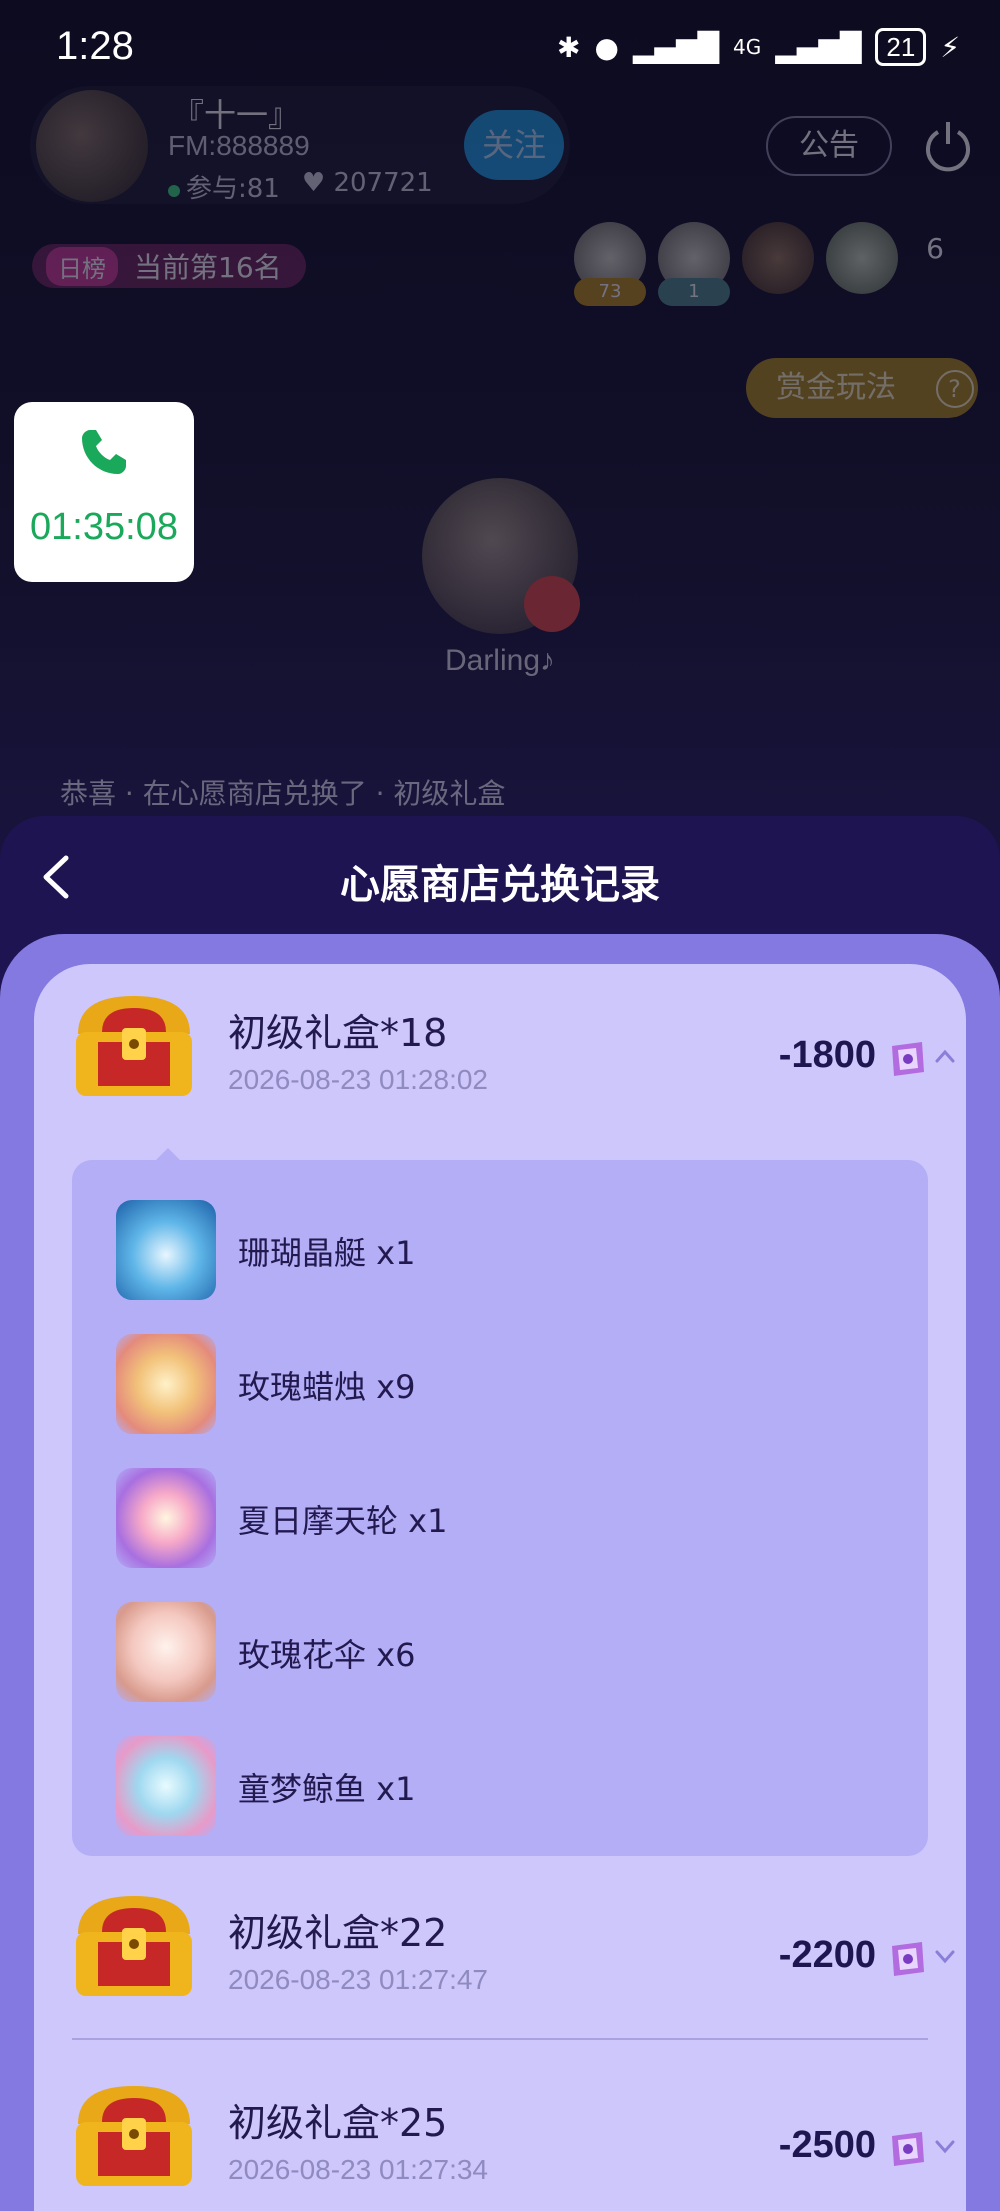 This screenshot has width=1000, height=2211. What do you see at coordinates (610, 292) in the screenshot?
I see `fan-score: 73` at bounding box center [610, 292].